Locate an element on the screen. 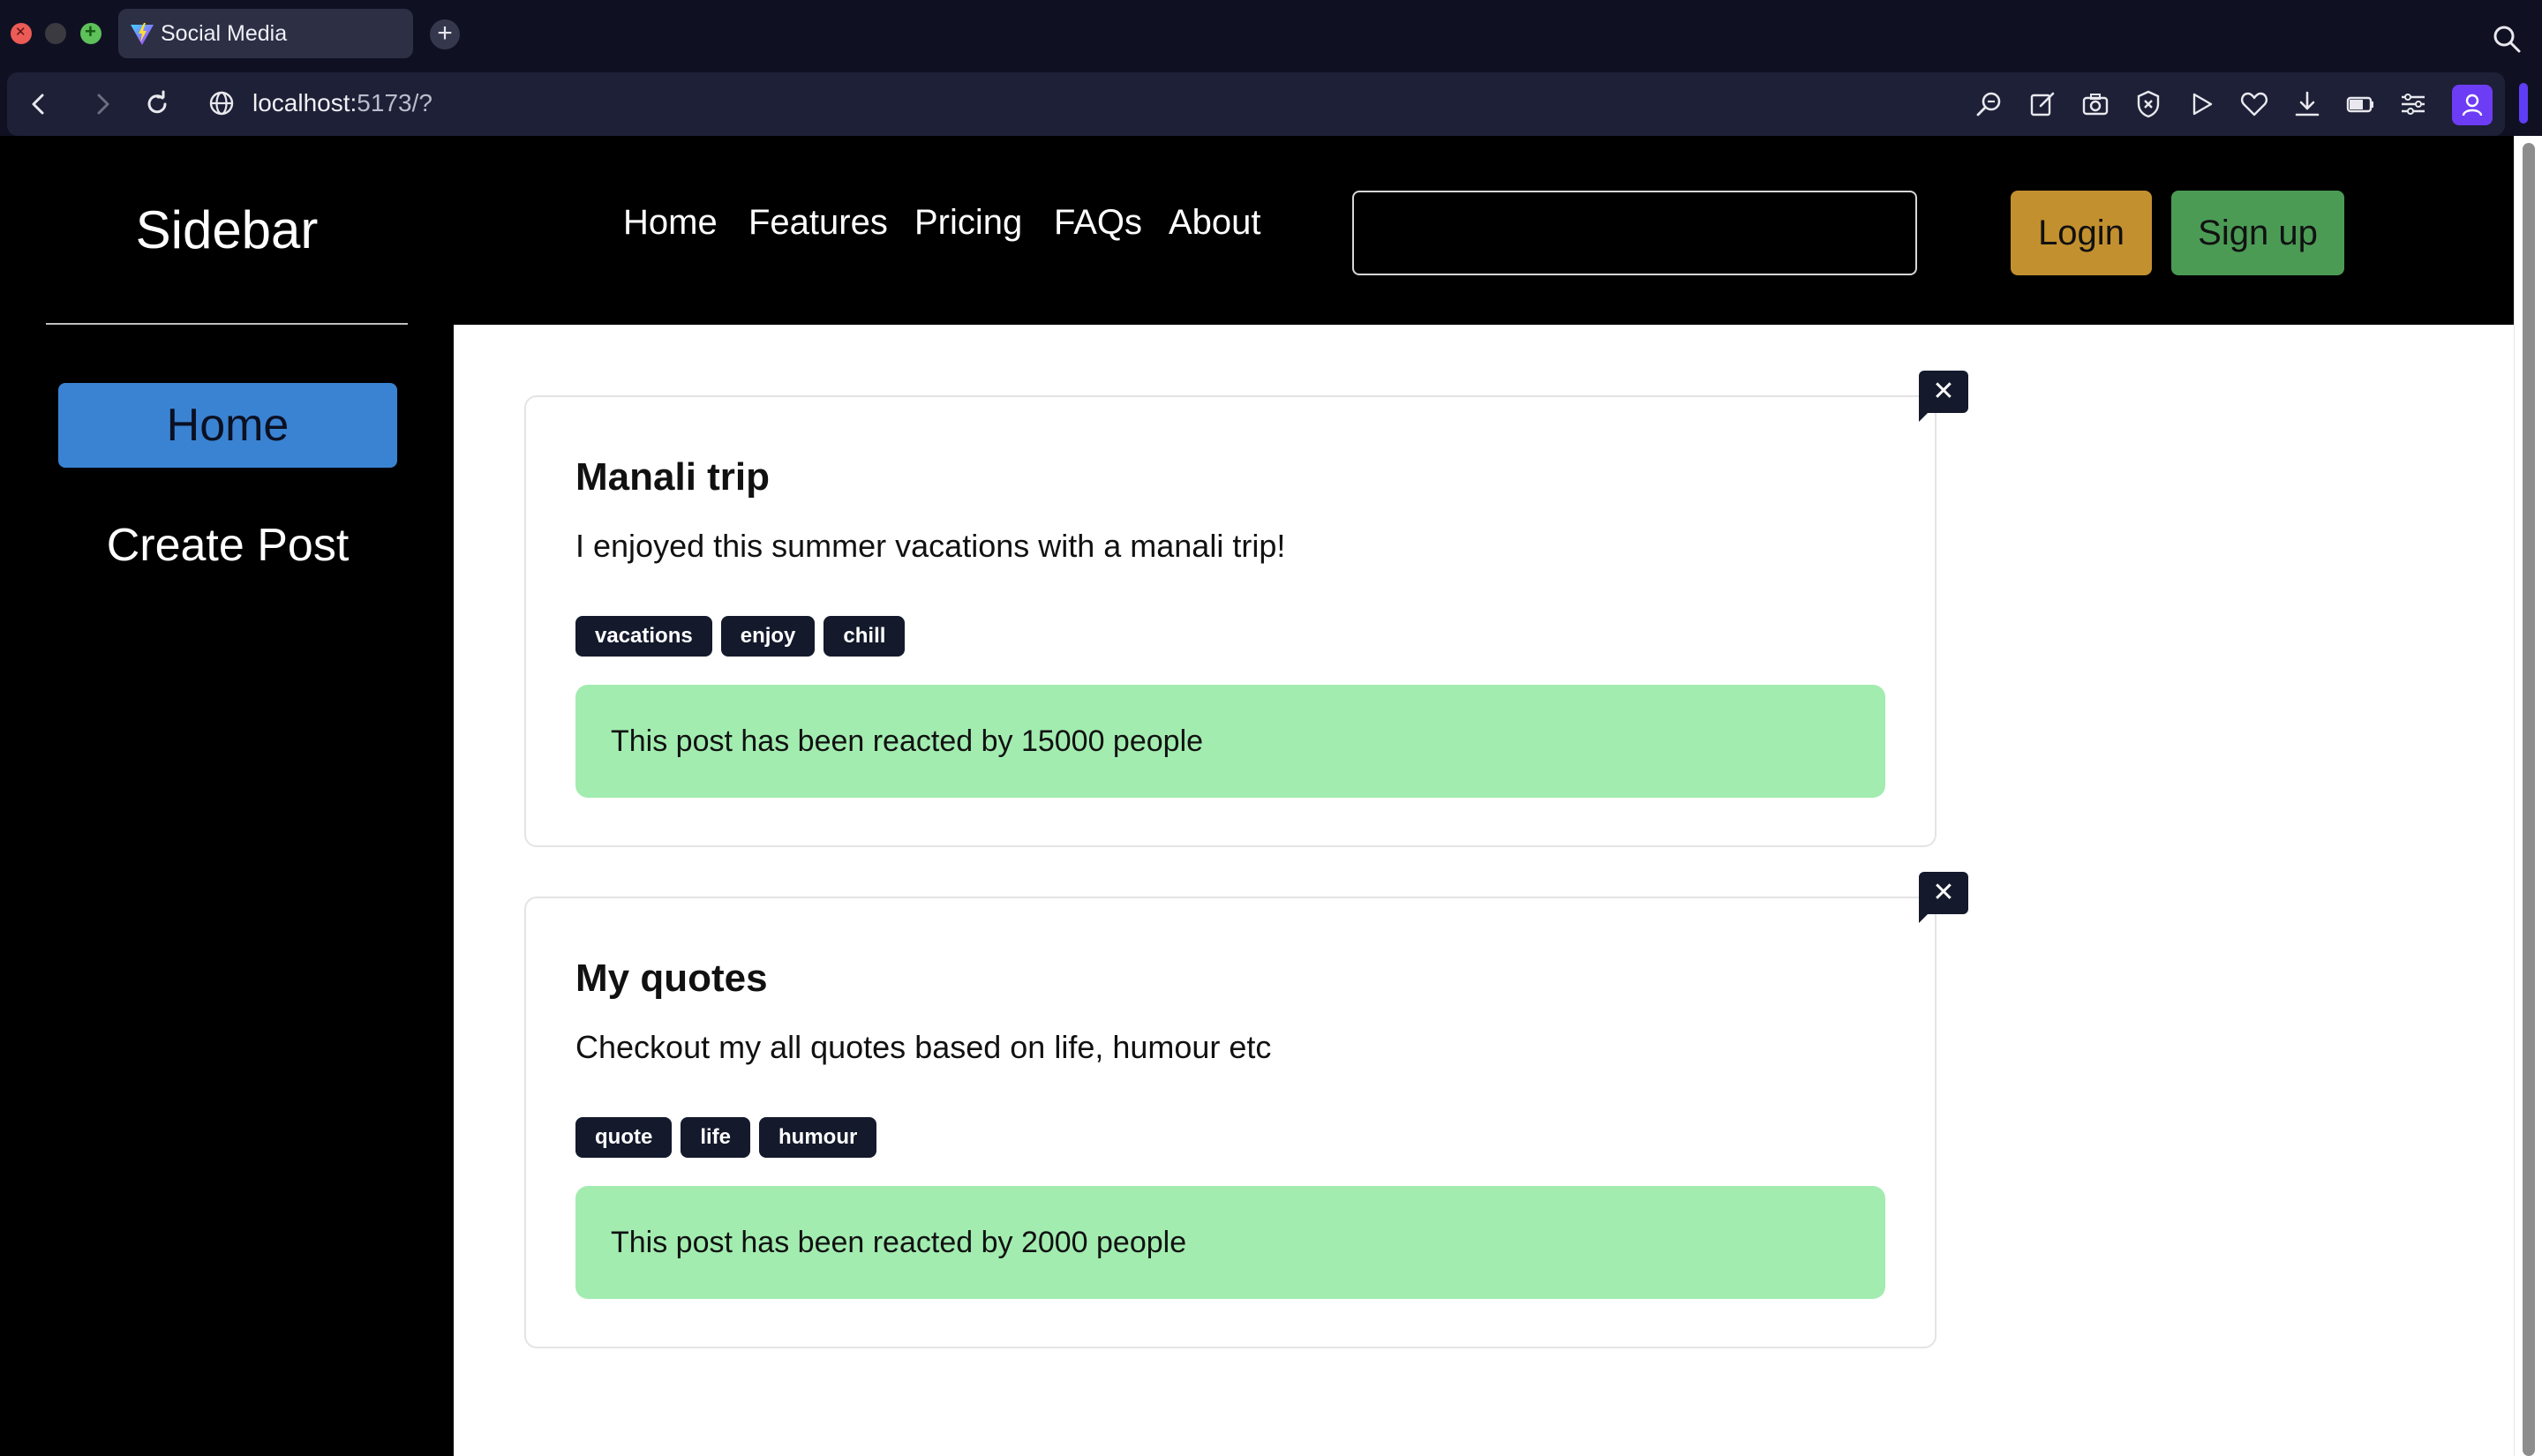  post-title: My quotes is located at coordinates (671, 978).